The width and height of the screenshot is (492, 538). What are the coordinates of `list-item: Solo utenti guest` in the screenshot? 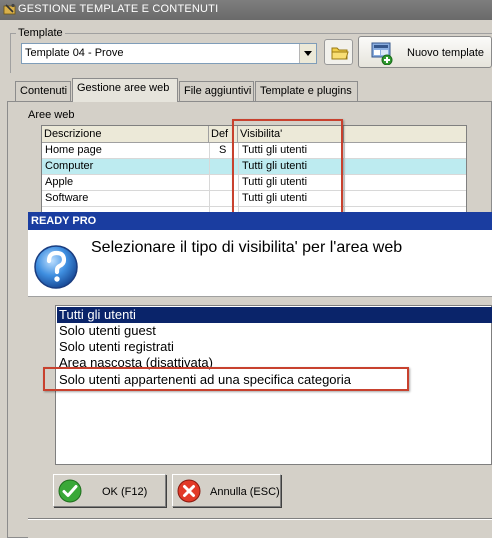 It's located at (274, 331).